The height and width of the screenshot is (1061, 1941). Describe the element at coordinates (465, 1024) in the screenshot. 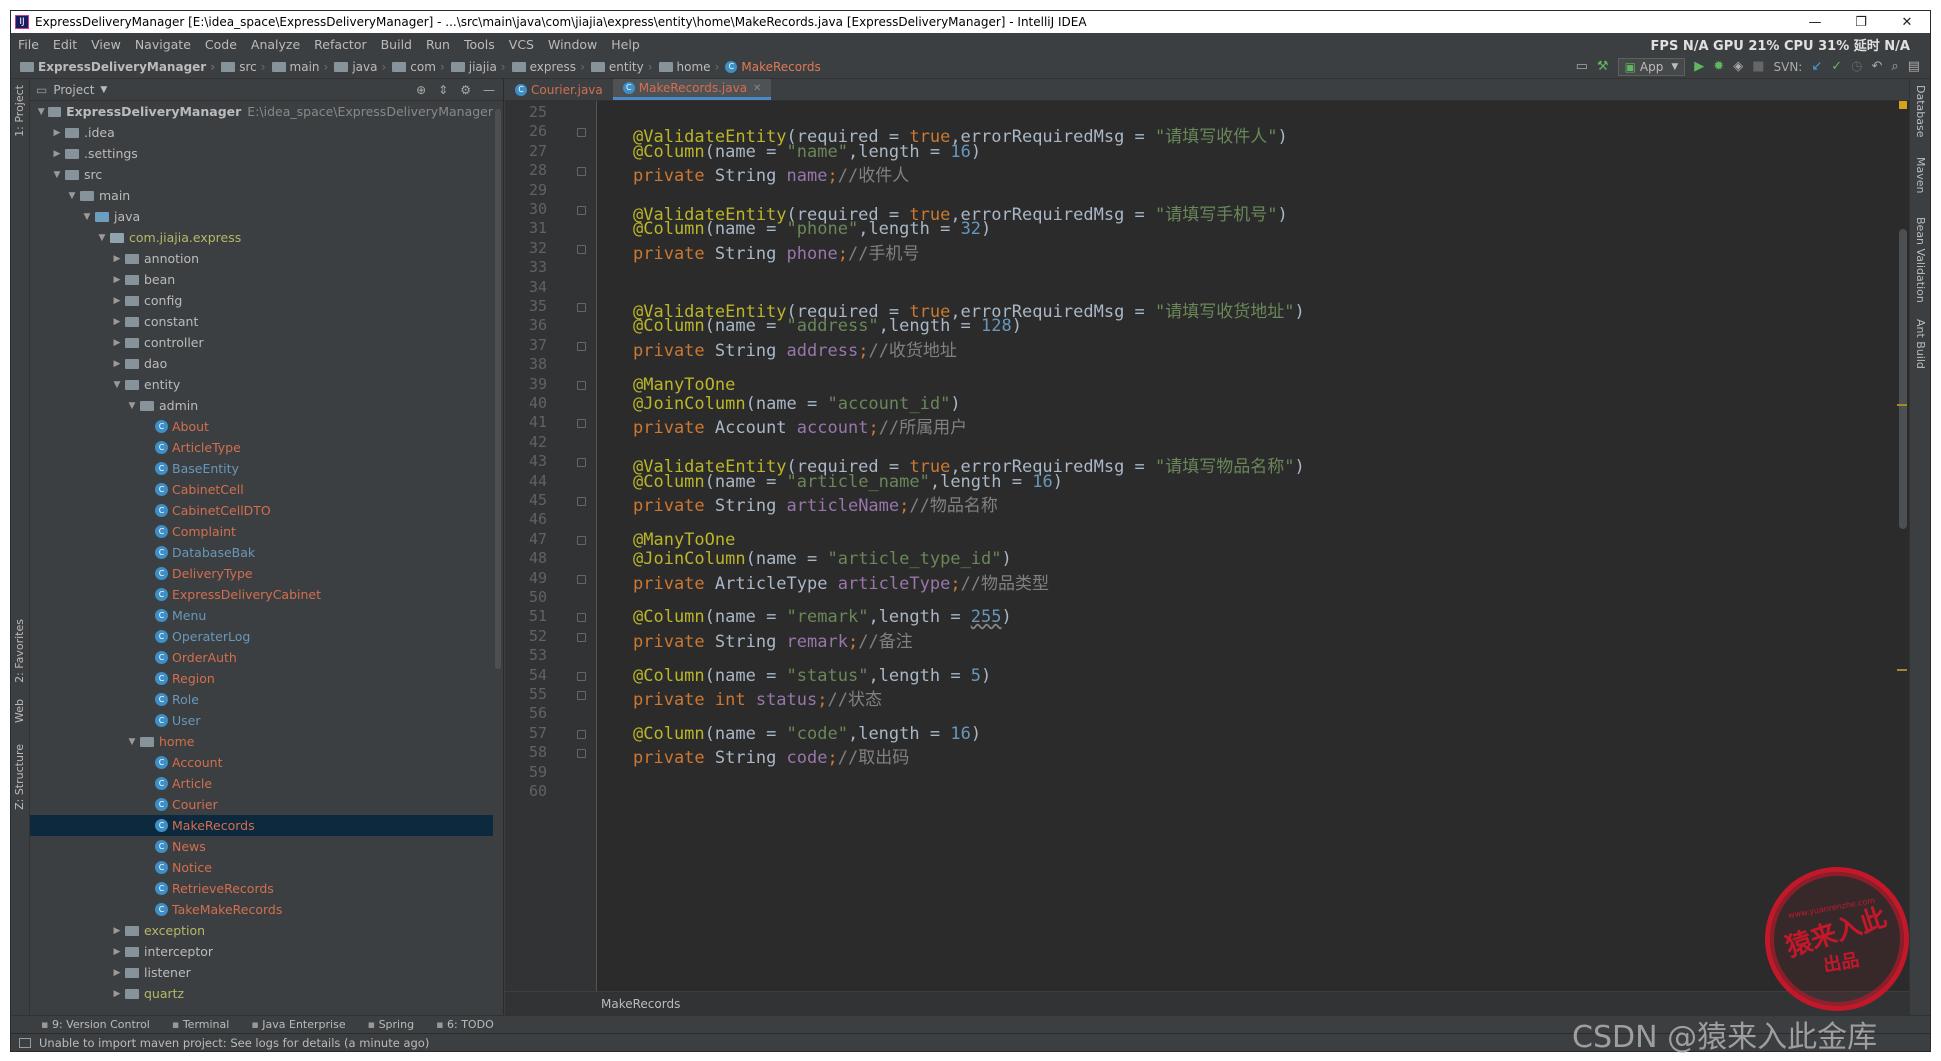

I see `tool-window-button: ▪ 6: TODO` at that location.